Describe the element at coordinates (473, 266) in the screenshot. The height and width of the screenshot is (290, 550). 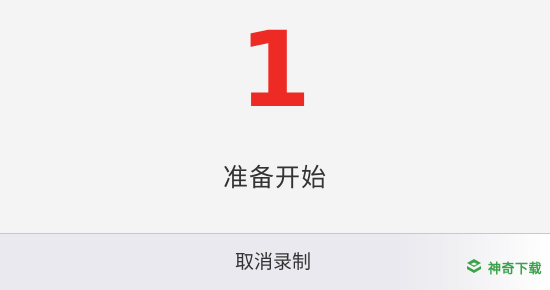
I see `watermark-logo-icon` at that location.